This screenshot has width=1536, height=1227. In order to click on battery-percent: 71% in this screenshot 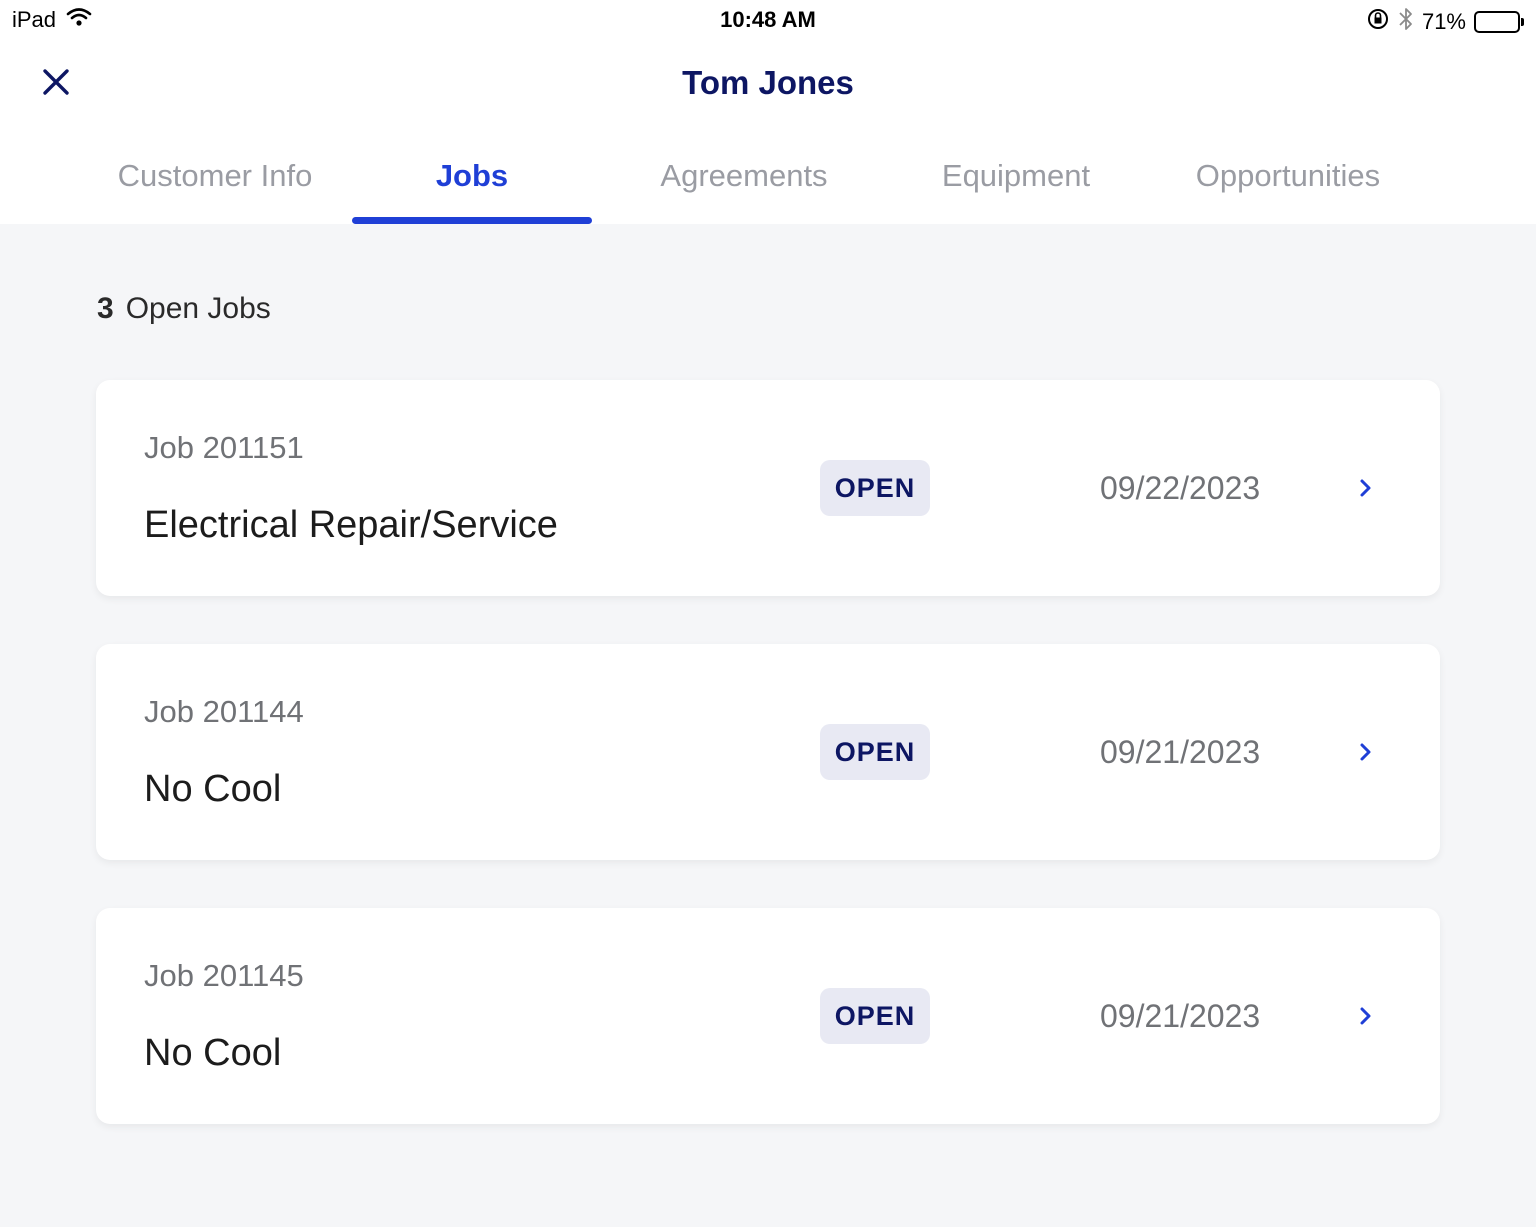, I will do `click(1443, 21)`.